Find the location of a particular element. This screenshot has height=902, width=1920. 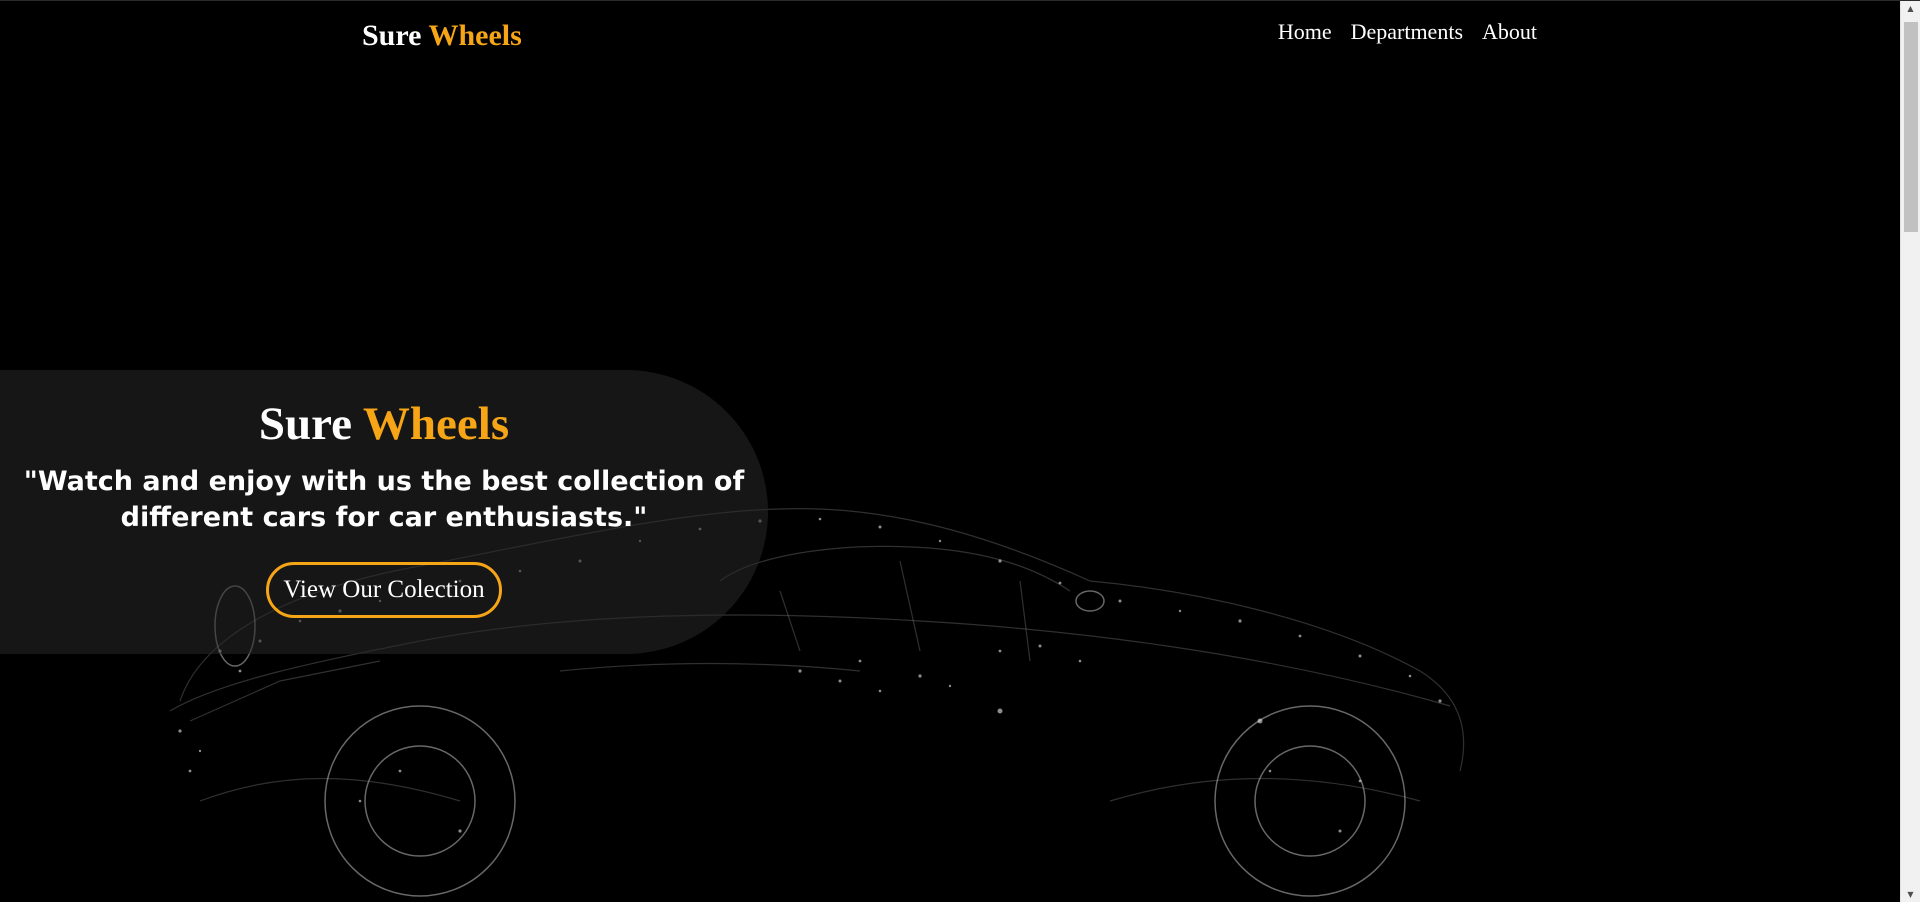

view-collection-button: View Our Colection is located at coordinates (384, 590).